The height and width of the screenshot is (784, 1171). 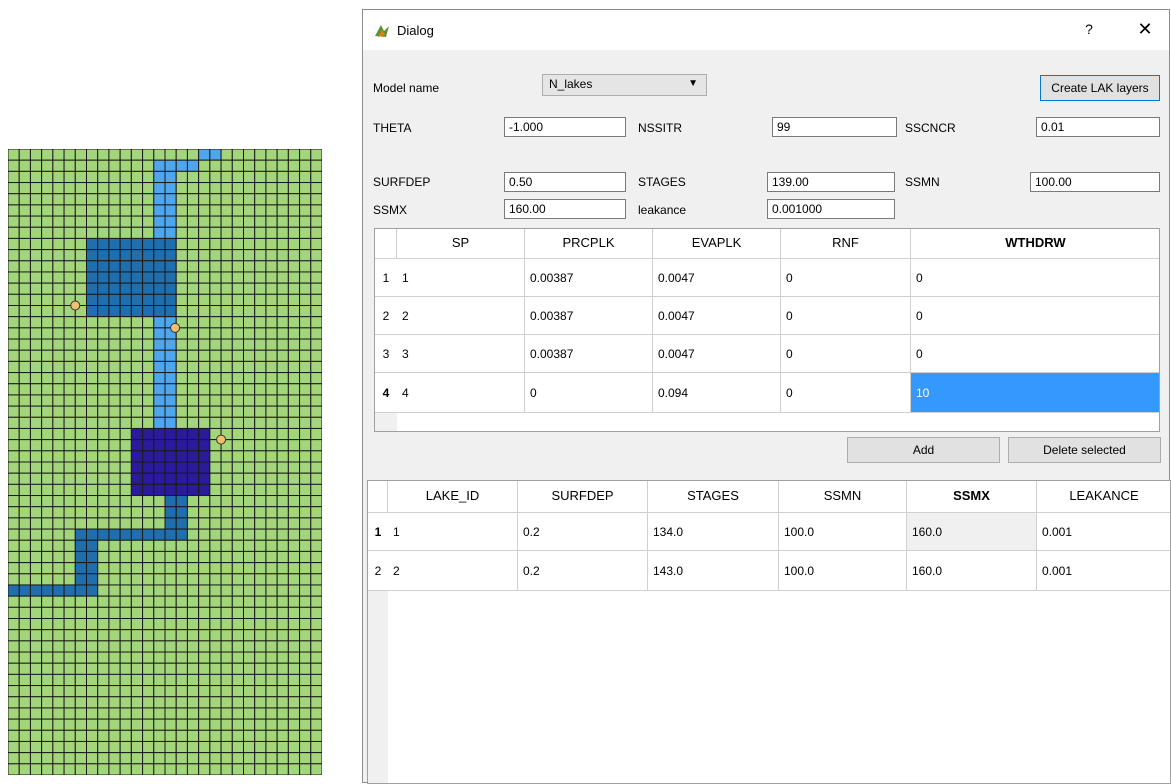 I want to click on row-header: 3, so click(x=386, y=354).